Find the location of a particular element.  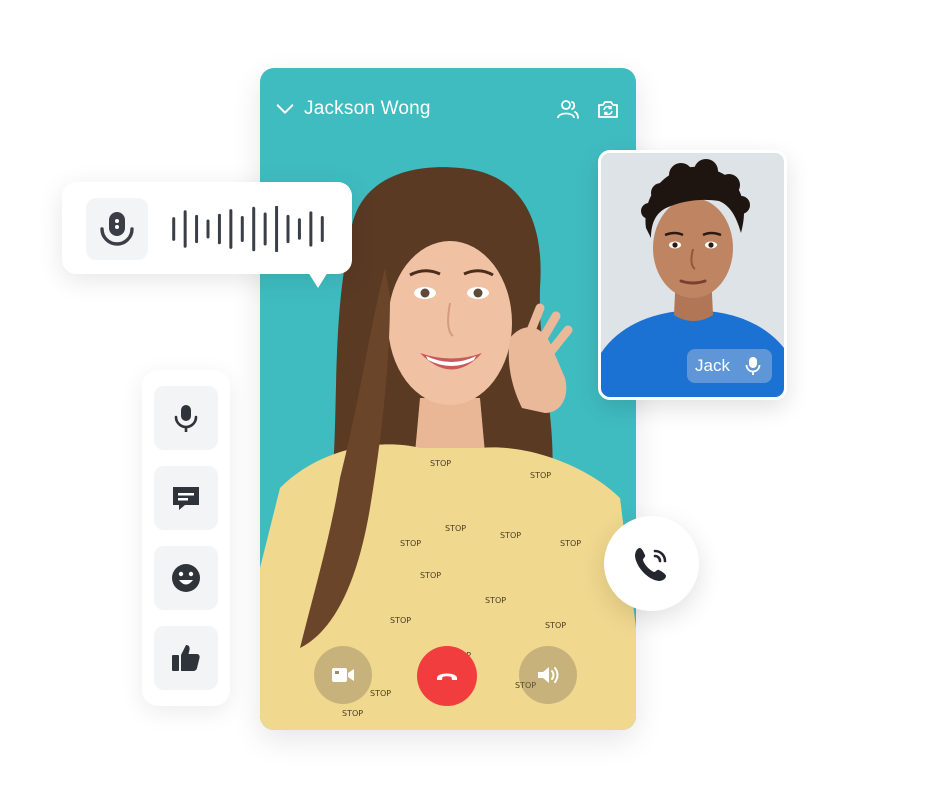

chat-button is located at coordinates (186, 498).